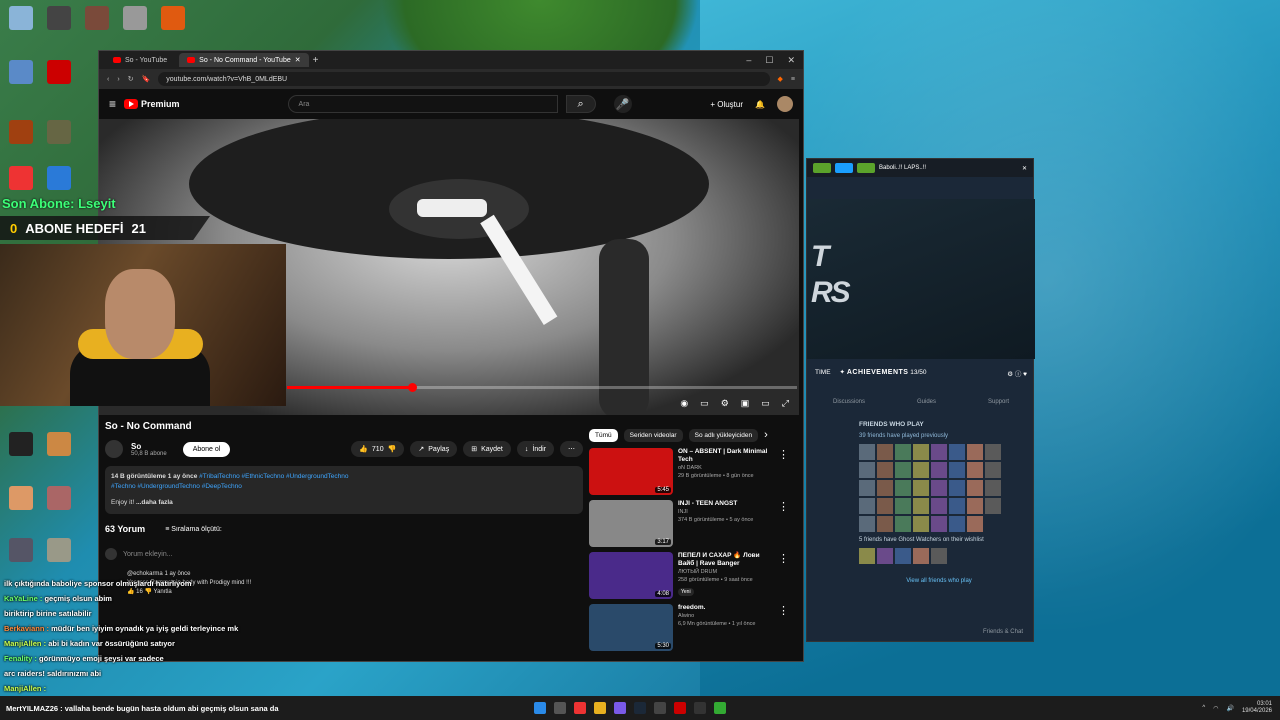  I want to click on tray-chevron-icon: ^, so click(1203, 708).